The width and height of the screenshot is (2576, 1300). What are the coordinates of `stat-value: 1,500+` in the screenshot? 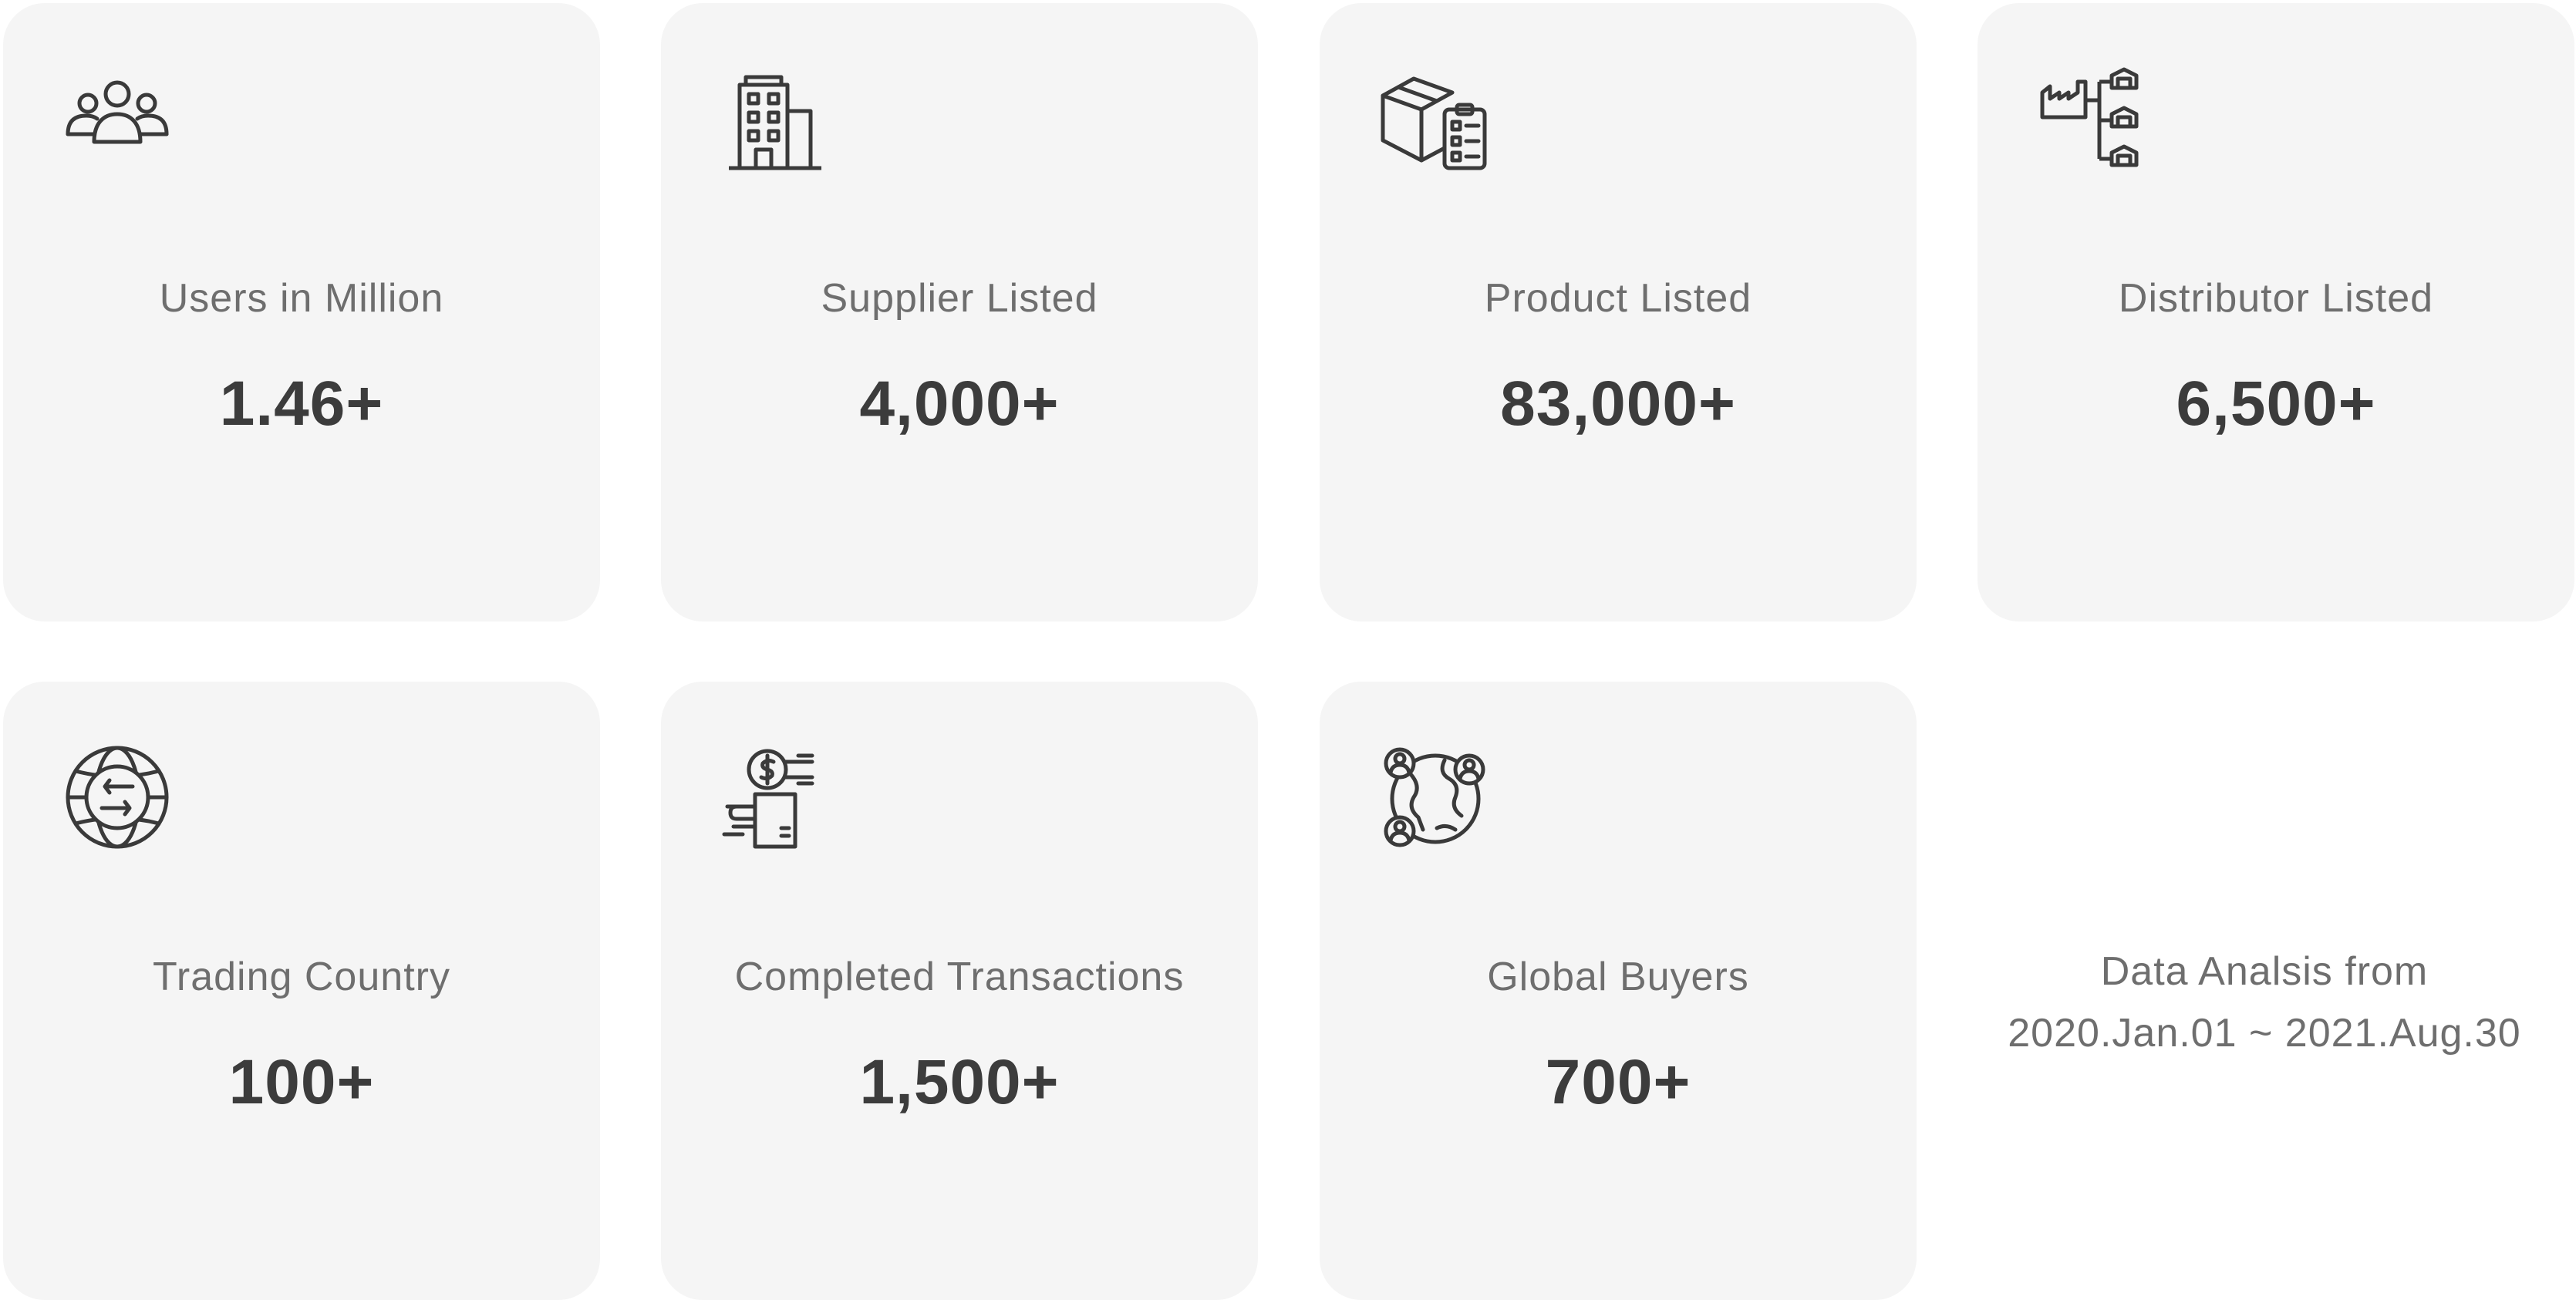 It's located at (959, 1082).